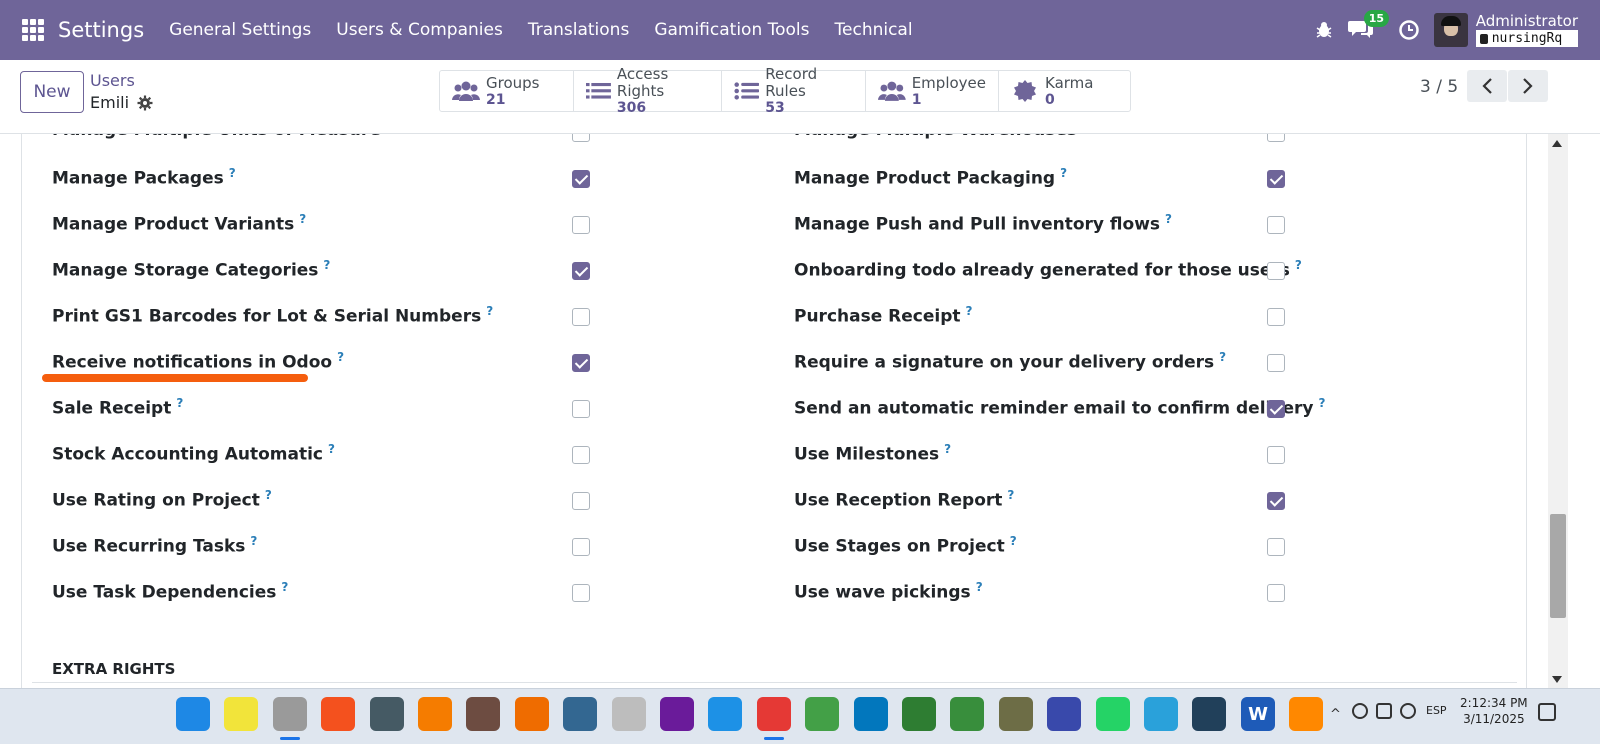 The width and height of the screenshot is (1600, 744). What do you see at coordinates (794, 91) in the screenshot?
I see `stat-record-rules: Record Rules 53` at bounding box center [794, 91].